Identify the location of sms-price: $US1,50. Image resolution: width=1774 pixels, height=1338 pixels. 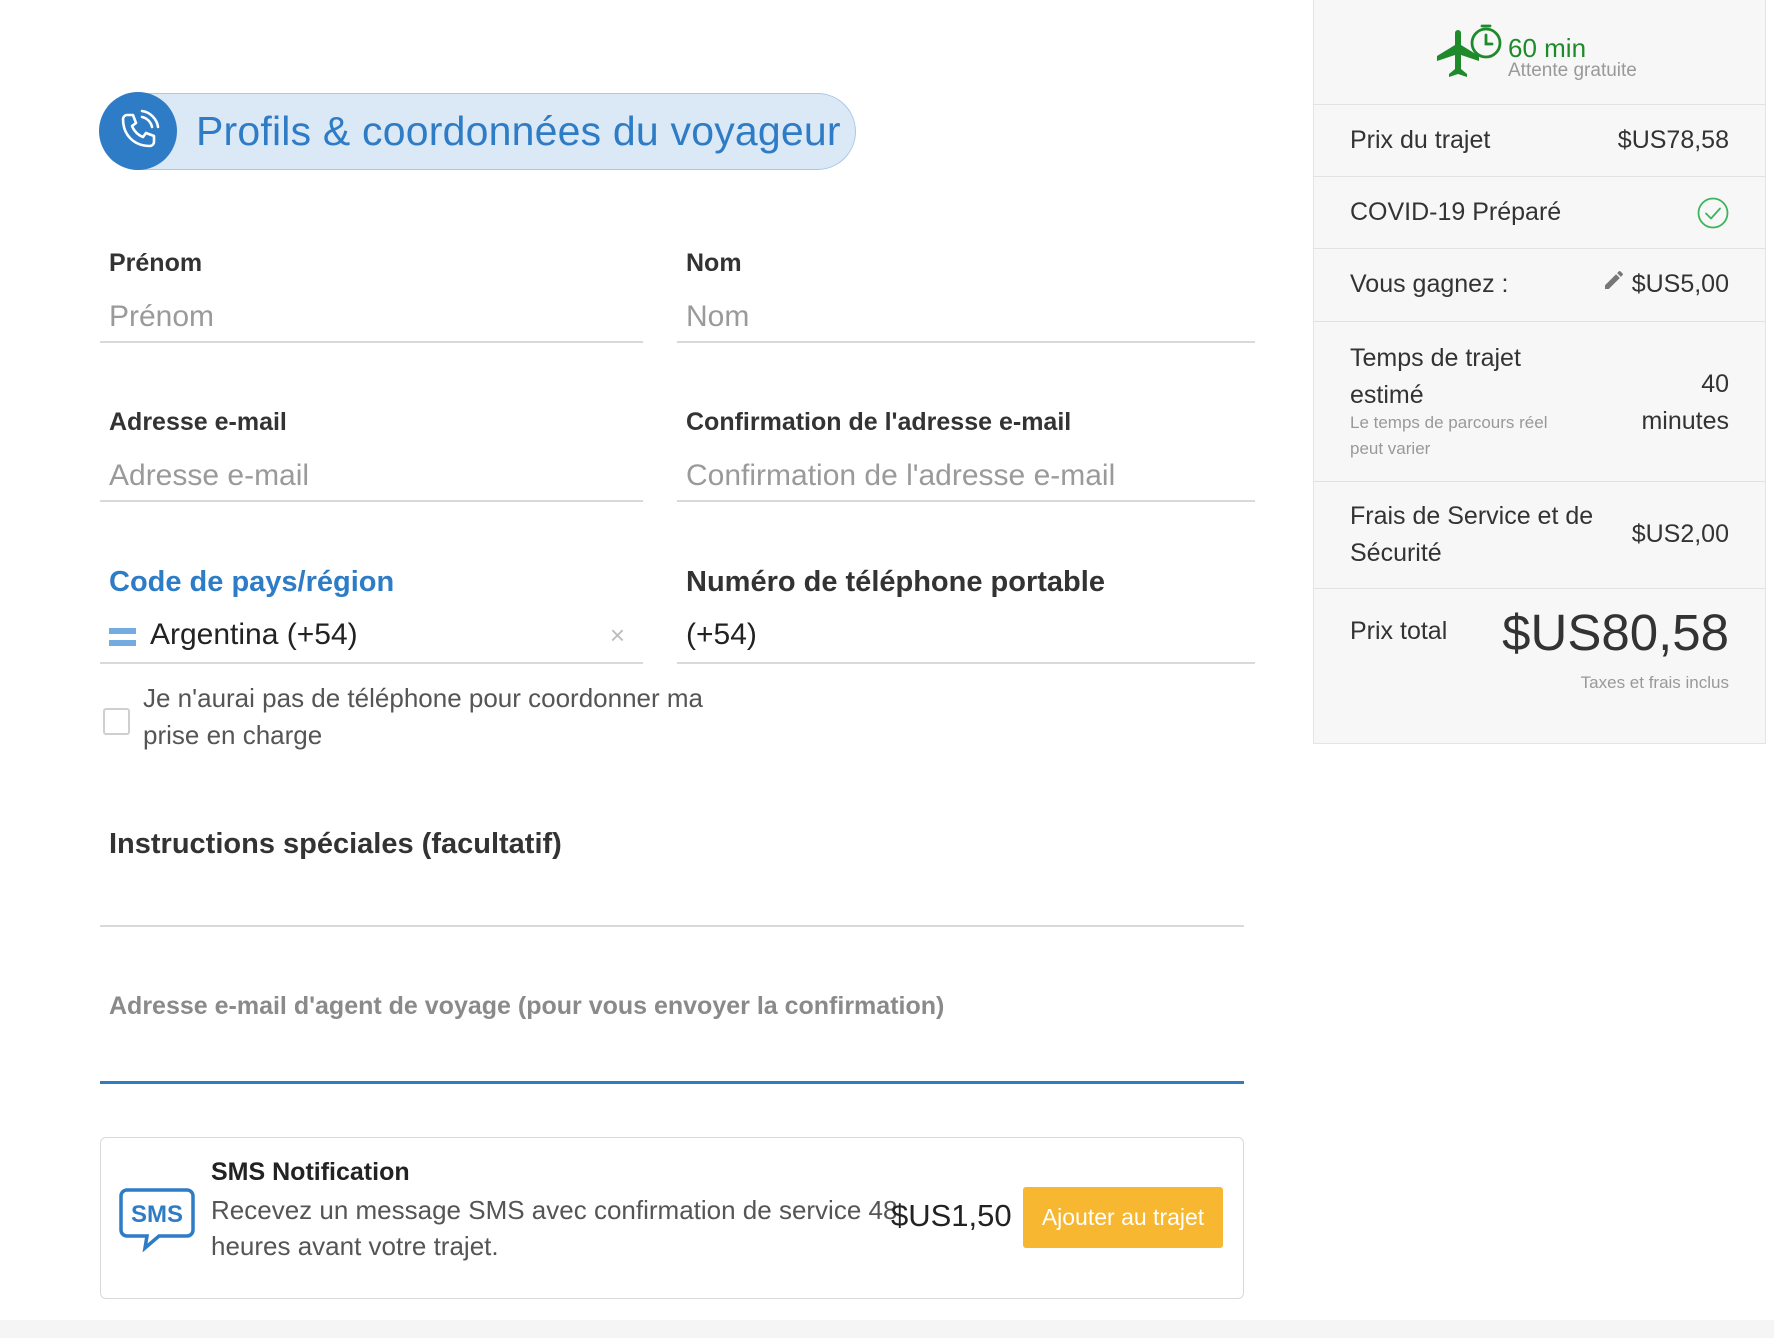
(951, 1215).